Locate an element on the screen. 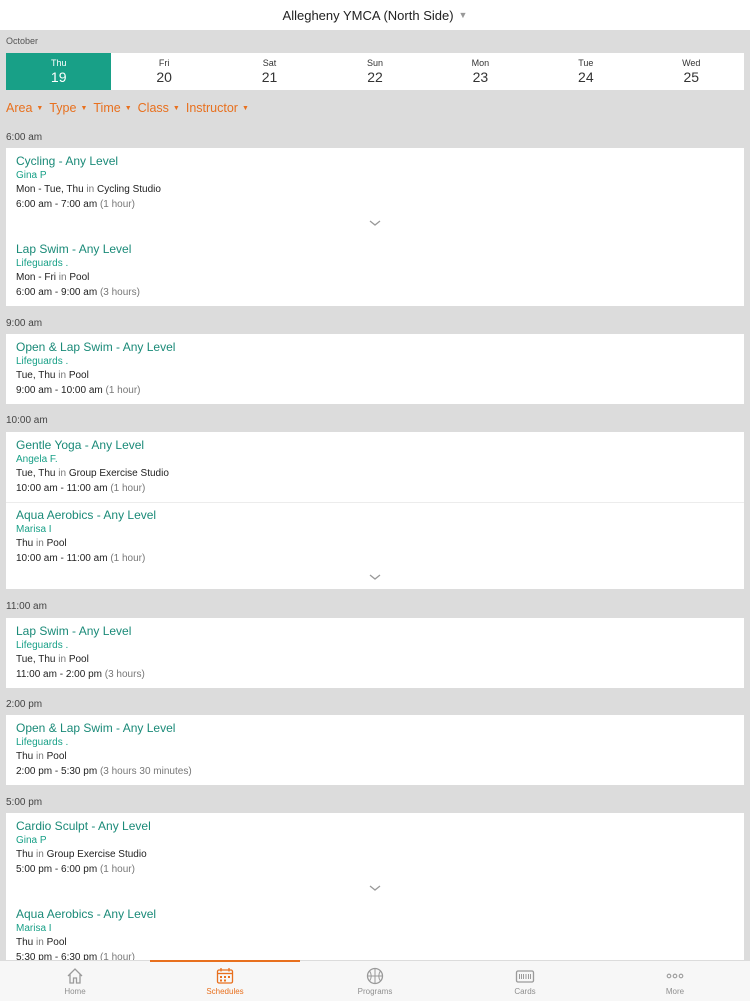 Image resolution: width=750 pixels, height=1001 pixels. more-icon is located at coordinates (675, 975).